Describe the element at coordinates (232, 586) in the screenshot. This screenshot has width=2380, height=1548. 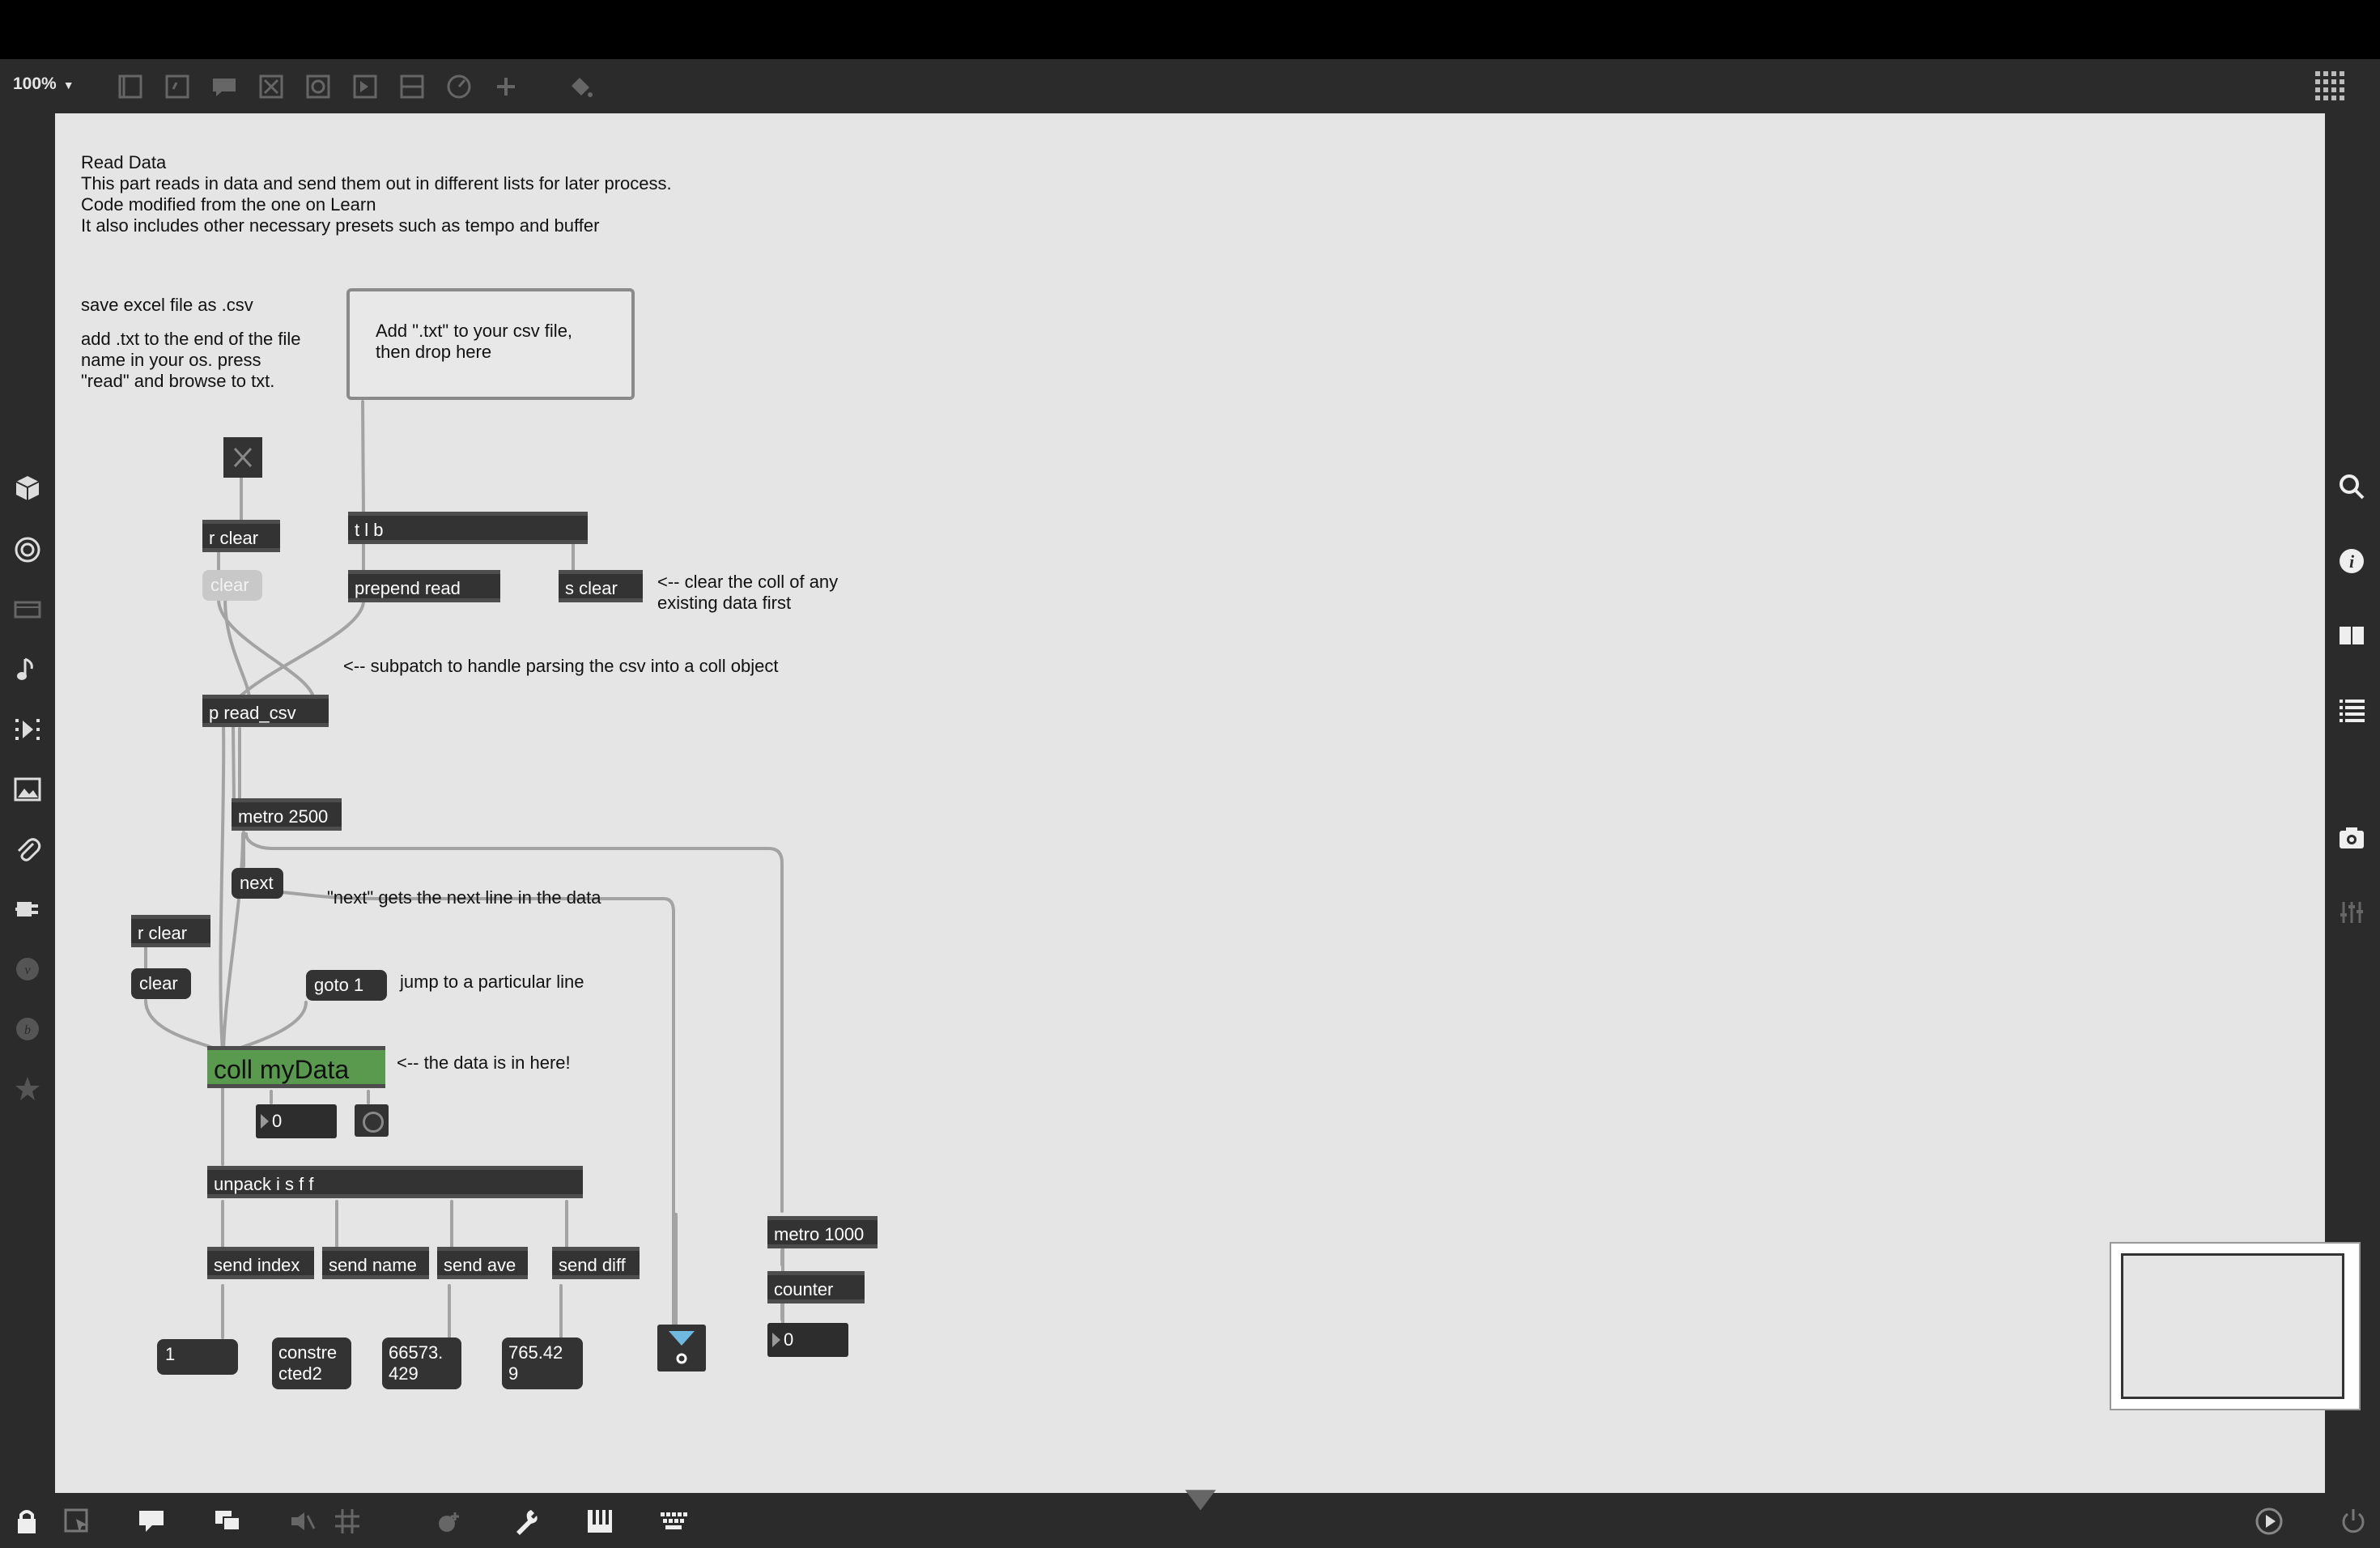
I see `clear-message-1: clear` at that location.